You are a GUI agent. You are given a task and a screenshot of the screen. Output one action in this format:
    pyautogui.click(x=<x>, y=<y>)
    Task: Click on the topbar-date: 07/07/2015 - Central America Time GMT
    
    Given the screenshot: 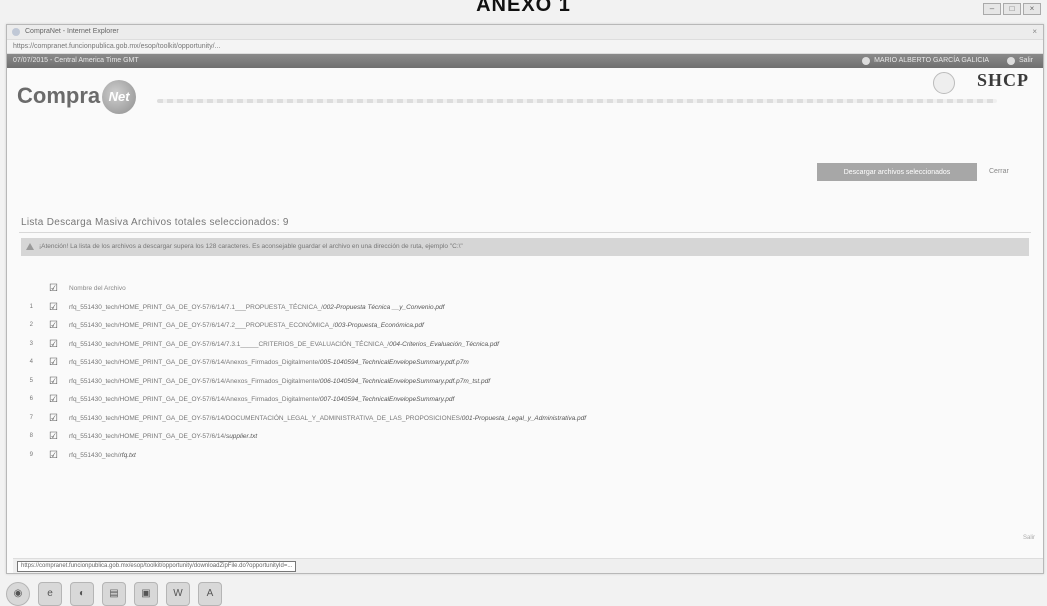 What is the action you would take?
    pyautogui.click(x=76, y=60)
    